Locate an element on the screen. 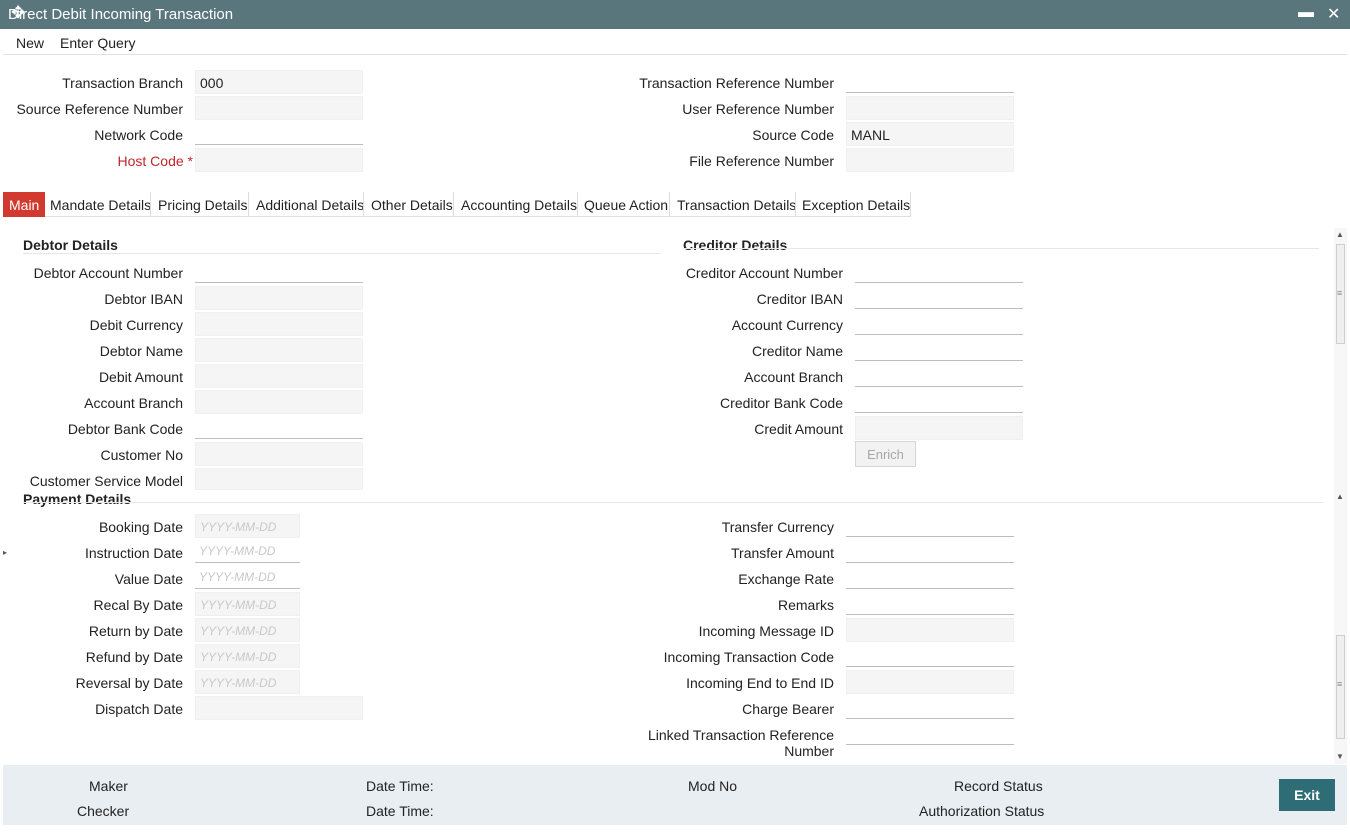 Image resolution: width=1350 pixels, height=840 pixels. customer-no-field is located at coordinates (279, 454).